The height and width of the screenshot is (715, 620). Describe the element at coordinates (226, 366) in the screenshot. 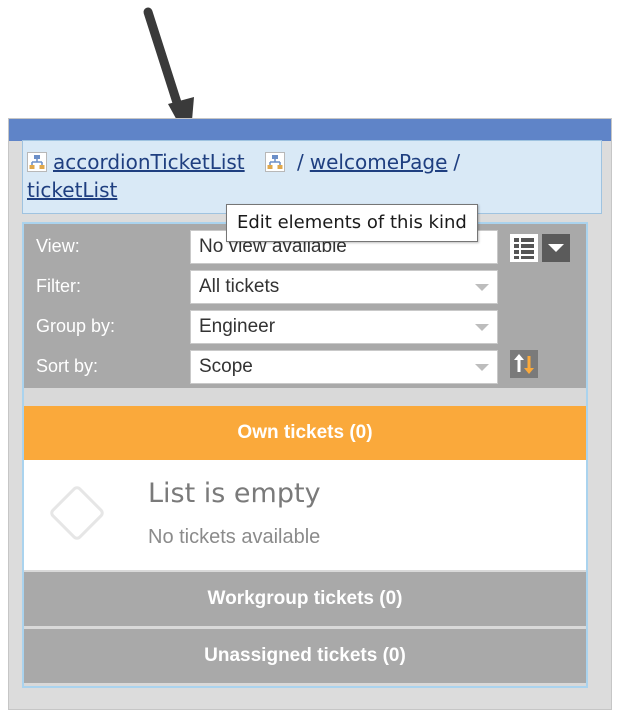

I see `sort-by-value: Scope` at that location.